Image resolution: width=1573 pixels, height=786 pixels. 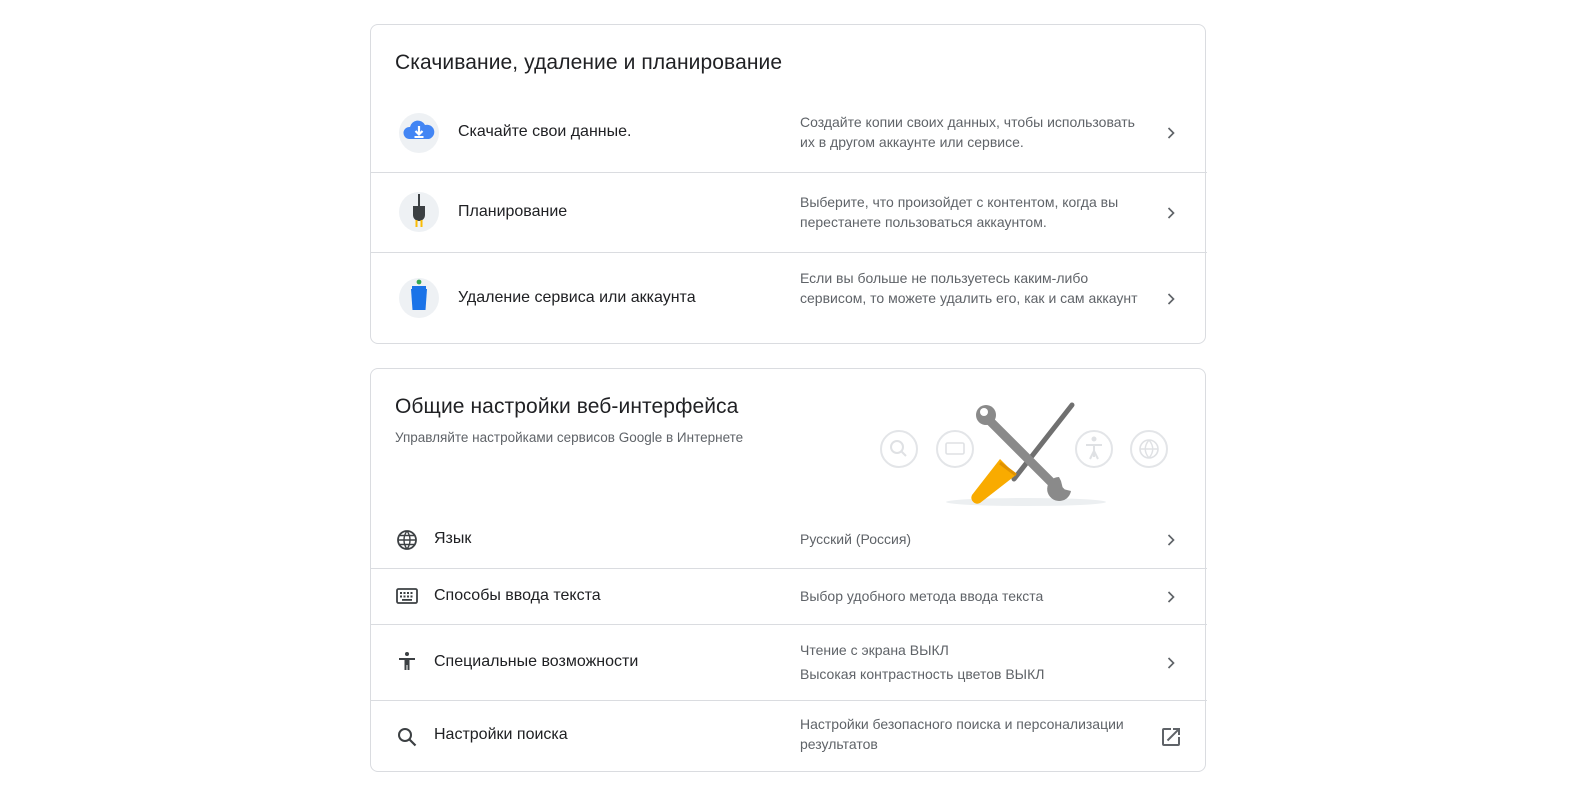 What do you see at coordinates (856, 539) in the screenshot?
I see `language-value: Русский (Россия)` at bounding box center [856, 539].